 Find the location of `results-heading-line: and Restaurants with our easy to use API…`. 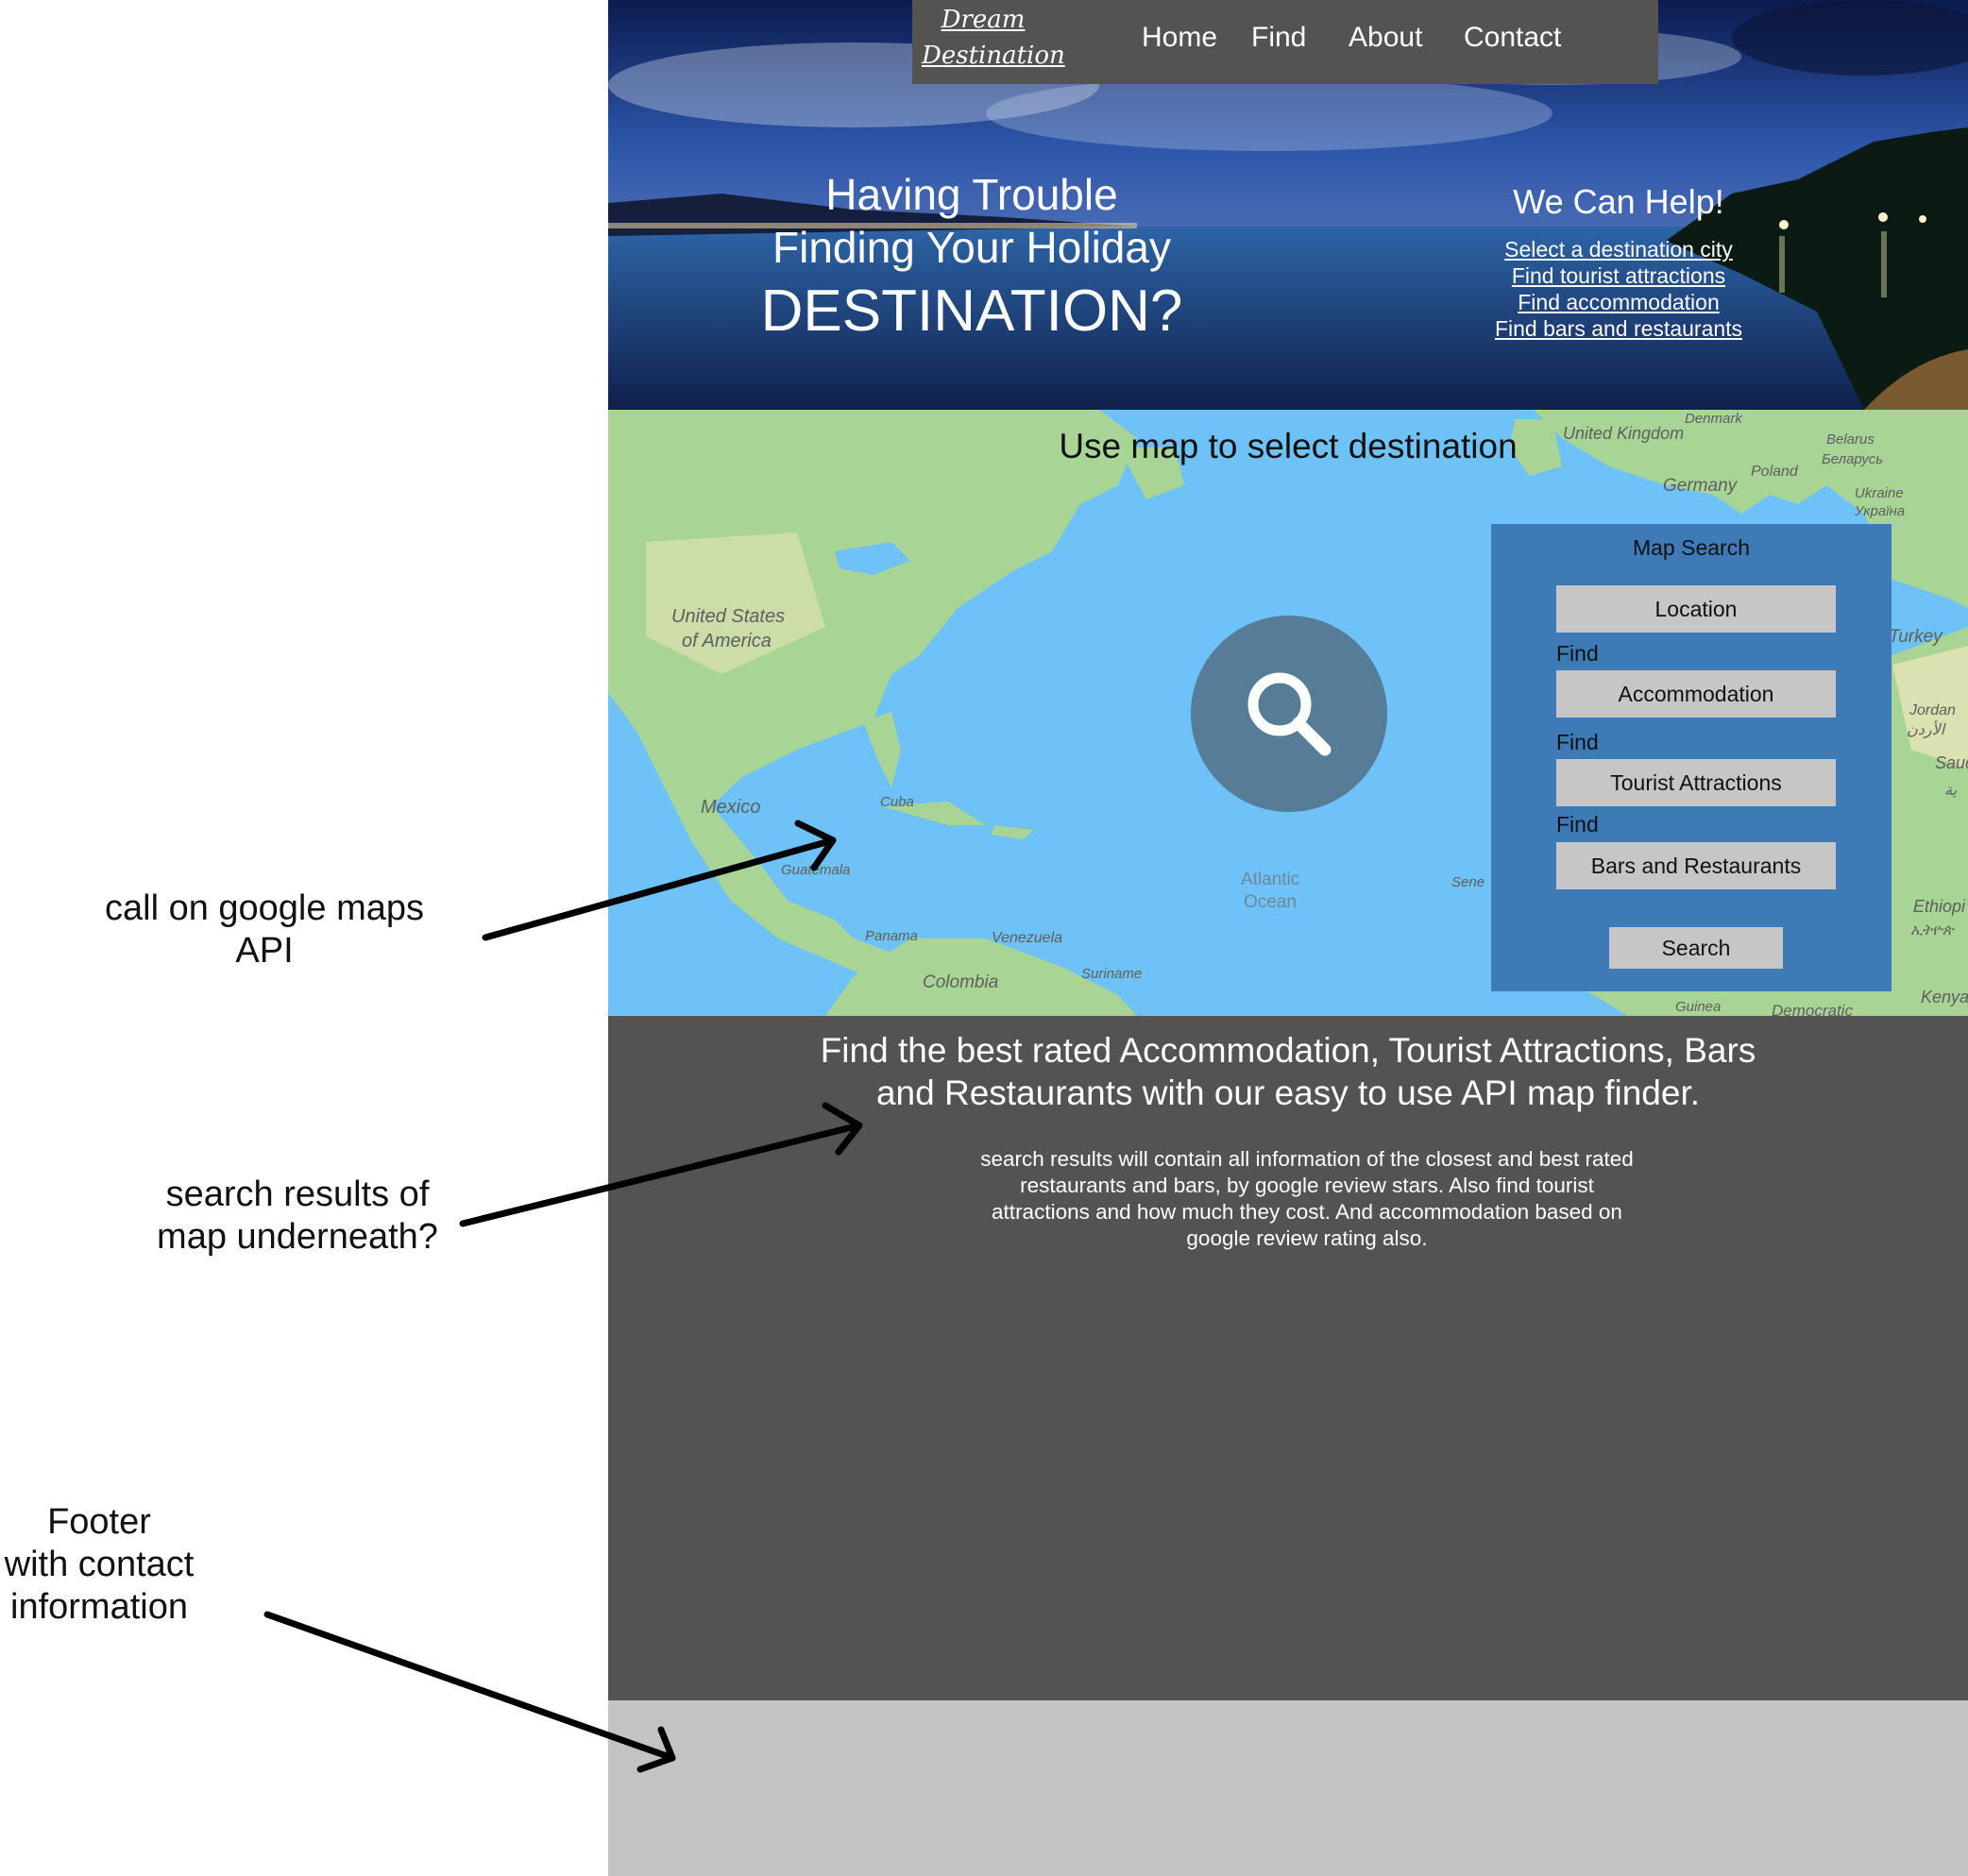

results-heading-line: and Restaurants with our easy to use API… is located at coordinates (1288, 1092).